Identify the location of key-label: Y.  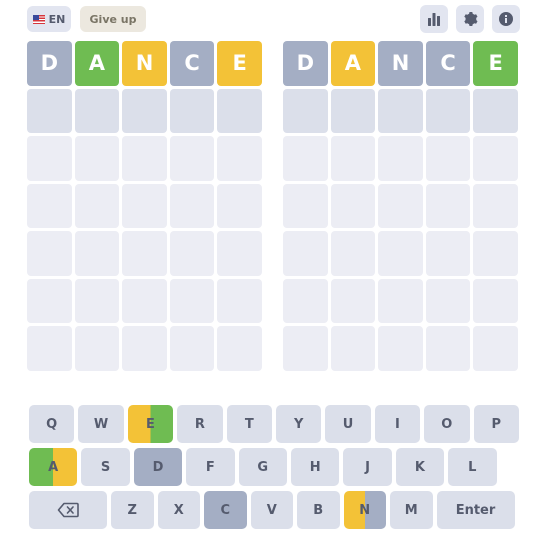
(298, 424).